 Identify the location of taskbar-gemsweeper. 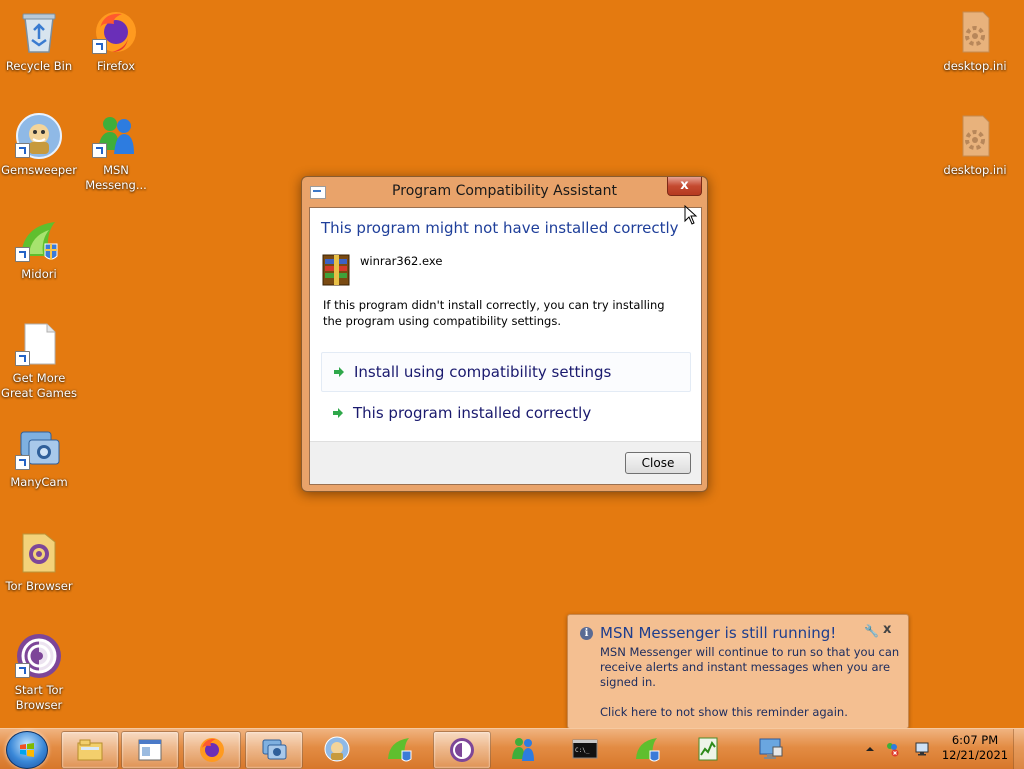
(337, 749).